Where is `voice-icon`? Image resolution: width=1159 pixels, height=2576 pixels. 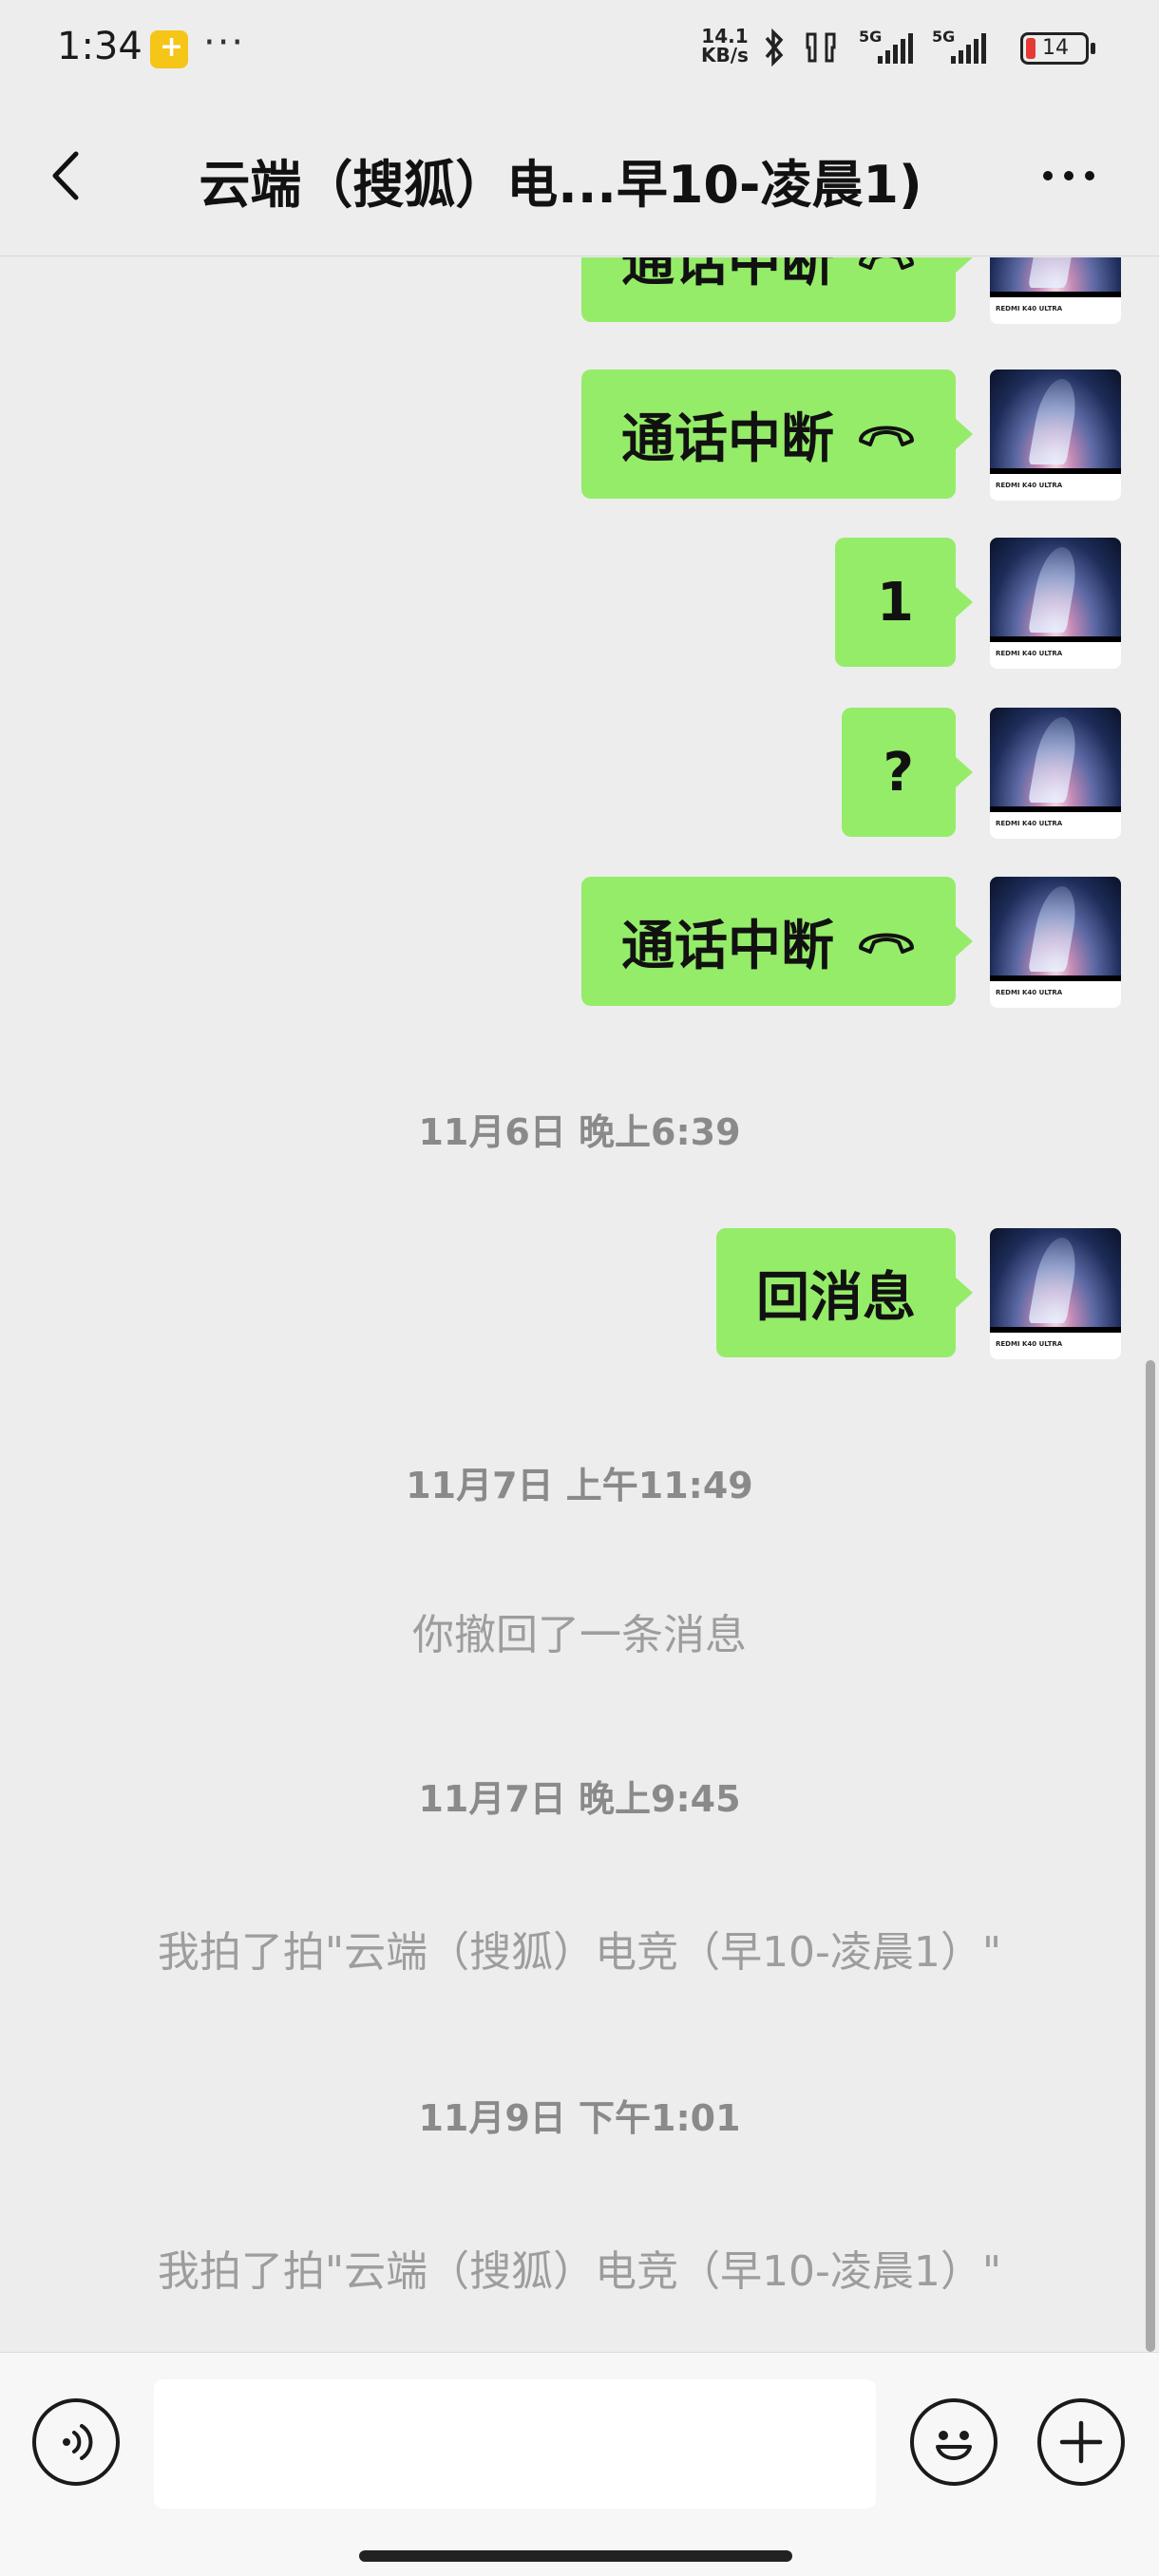
voice-icon is located at coordinates (78, 2442).